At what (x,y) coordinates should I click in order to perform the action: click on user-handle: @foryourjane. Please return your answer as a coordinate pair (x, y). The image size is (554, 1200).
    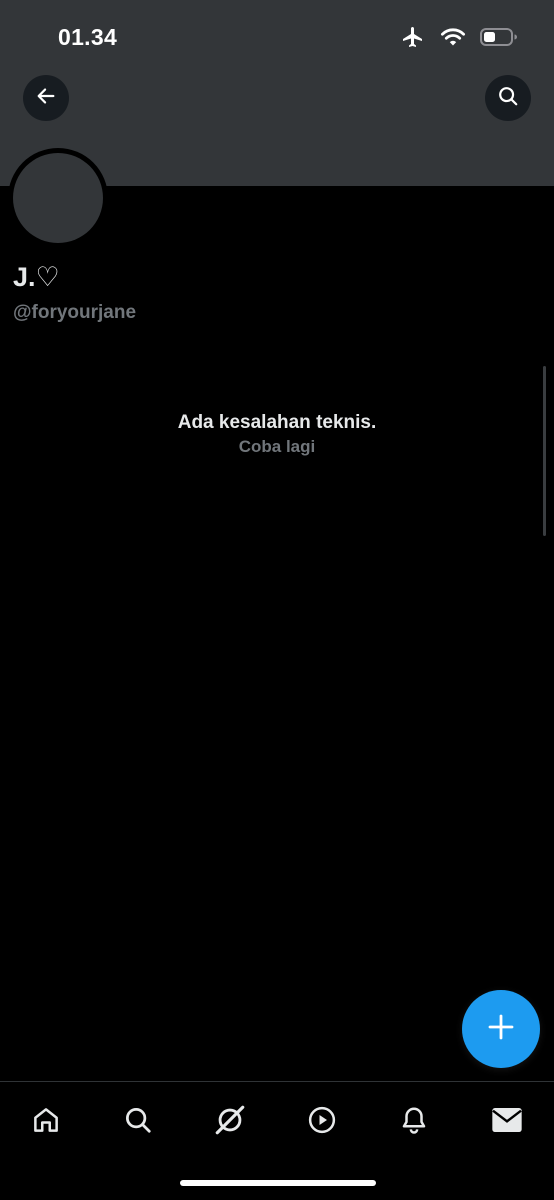
    Looking at the image, I should click on (75, 312).